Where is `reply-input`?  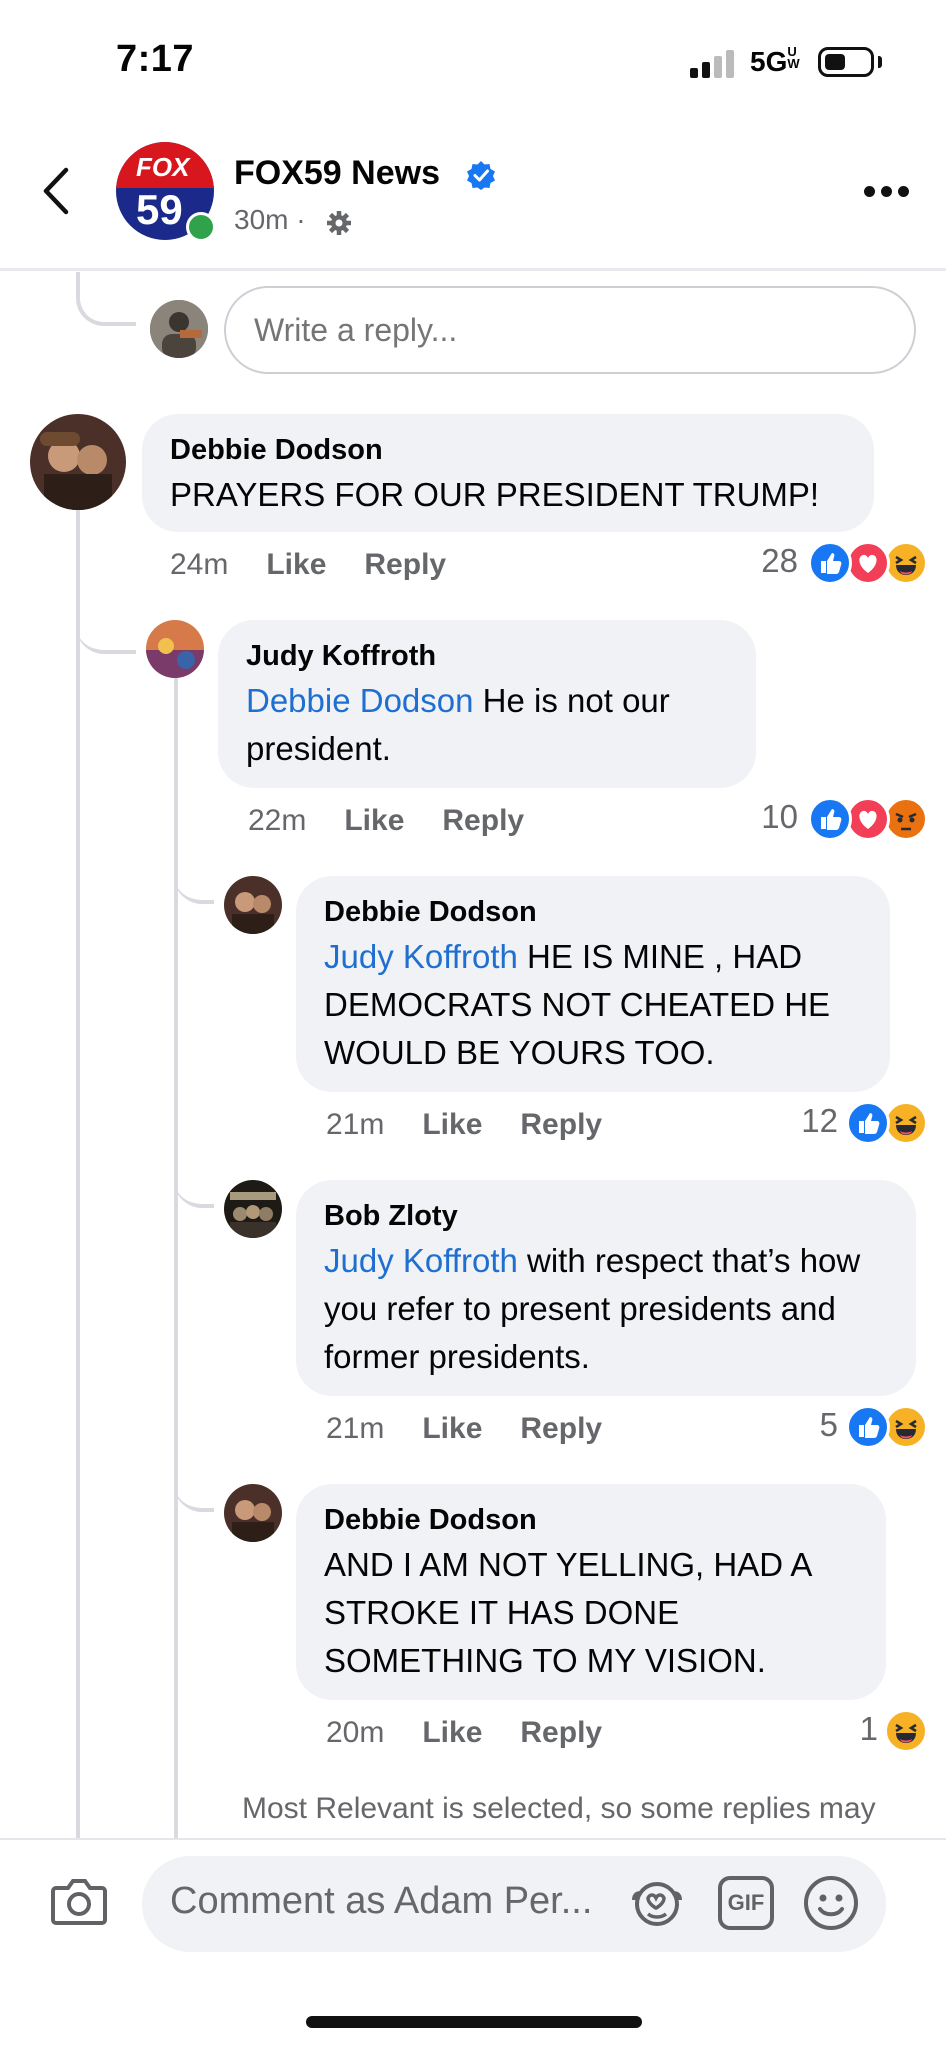
reply-input is located at coordinates (570, 330).